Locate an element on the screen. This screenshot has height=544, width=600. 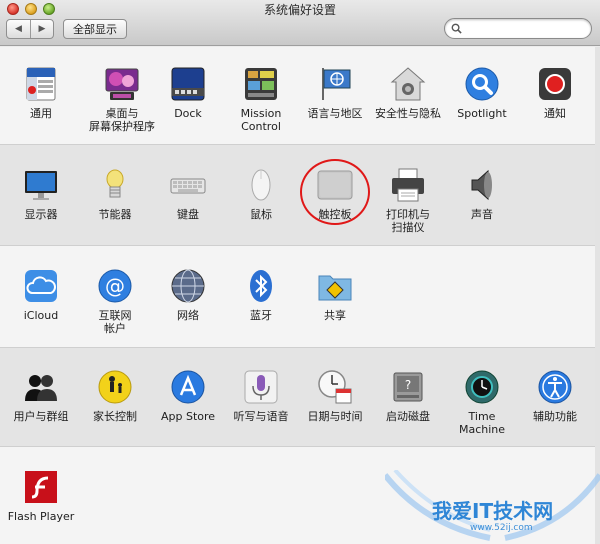
pref-icloud: iCloud is located at coordinates (41, 295).